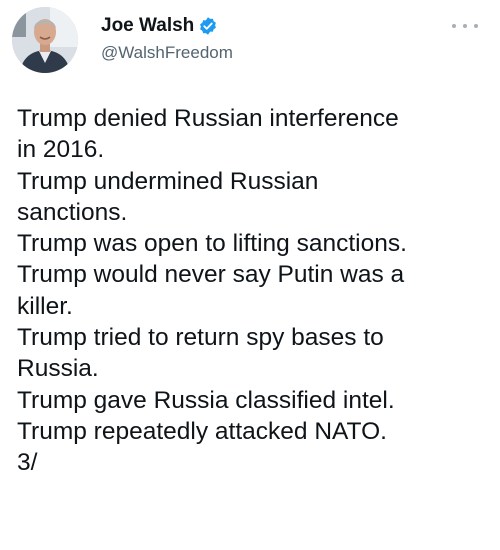  What do you see at coordinates (202, 431) in the screenshot?
I see `tweet-line: Trump repeatedly attacked NATO.` at bounding box center [202, 431].